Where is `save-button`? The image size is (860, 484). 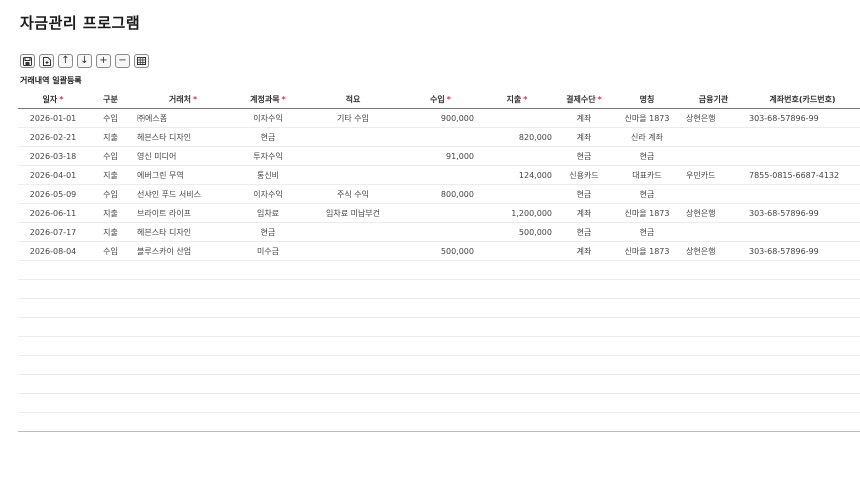 save-button is located at coordinates (27, 61).